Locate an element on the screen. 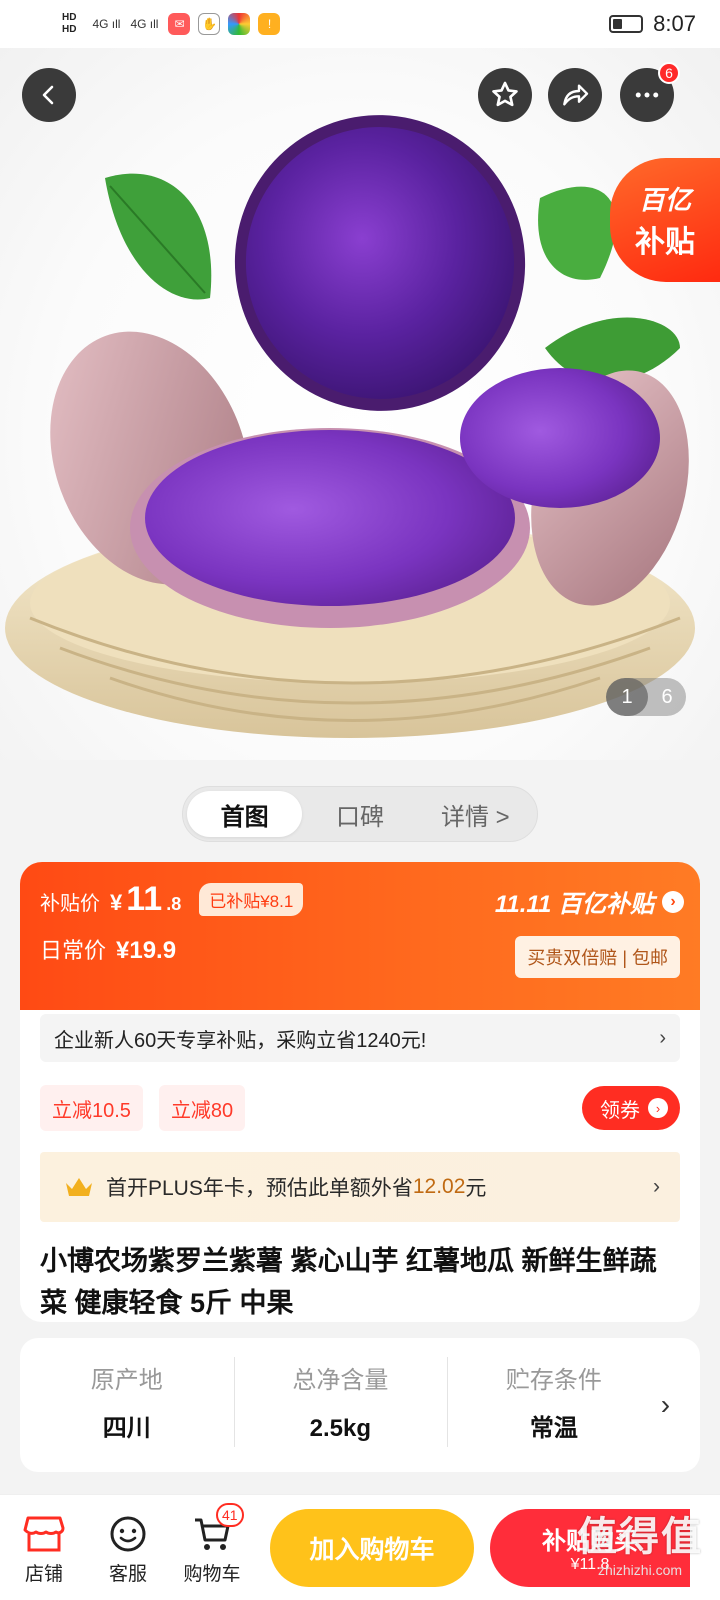 The width and height of the screenshot is (720, 1600). subsidy-program-label: 11.11 百亿补贴 is located at coordinates (574, 904).